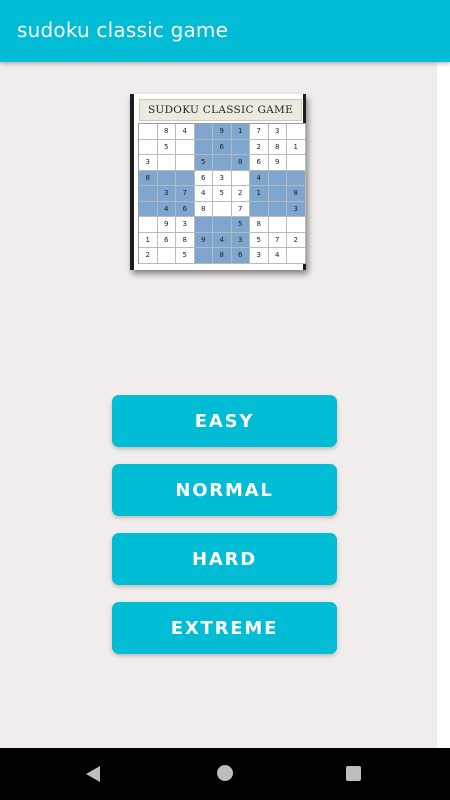 This screenshot has width=450, height=800. What do you see at coordinates (353, 773) in the screenshot?
I see `recents-square-icon` at bounding box center [353, 773].